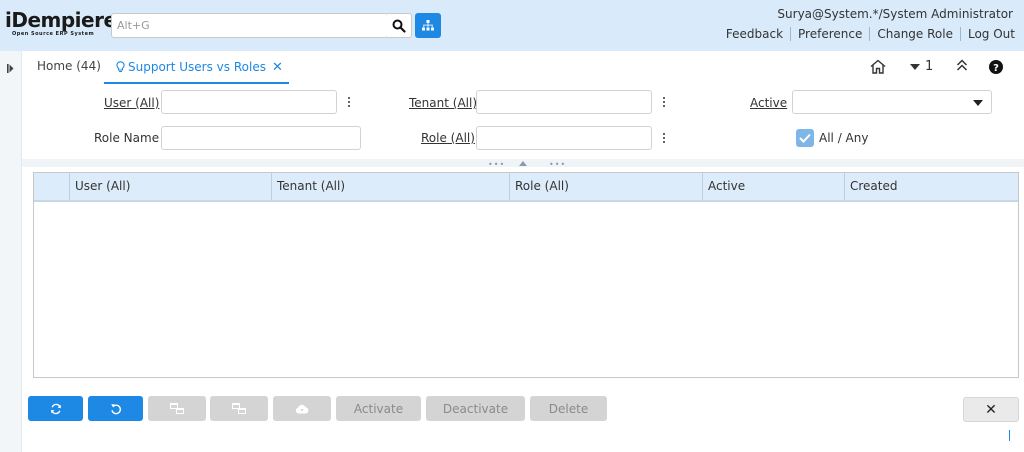 The width and height of the screenshot is (1024, 452). Describe the element at coordinates (11, 251) in the screenshot. I see `west-panel-collapsed` at that location.